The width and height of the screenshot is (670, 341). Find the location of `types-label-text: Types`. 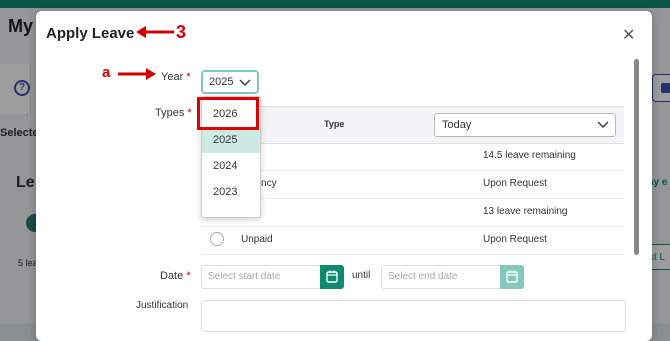

types-label-text: Types is located at coordinates (170, 113).